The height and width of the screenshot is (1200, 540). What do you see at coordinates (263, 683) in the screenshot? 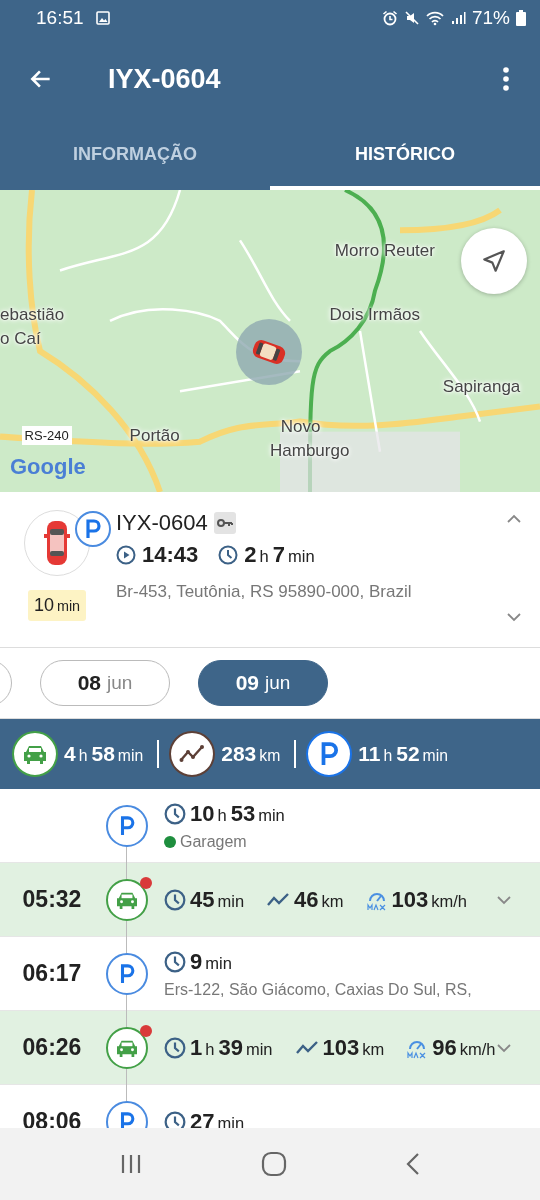
I see `date-chip: 09 jun` at bounding box center [263, 683].